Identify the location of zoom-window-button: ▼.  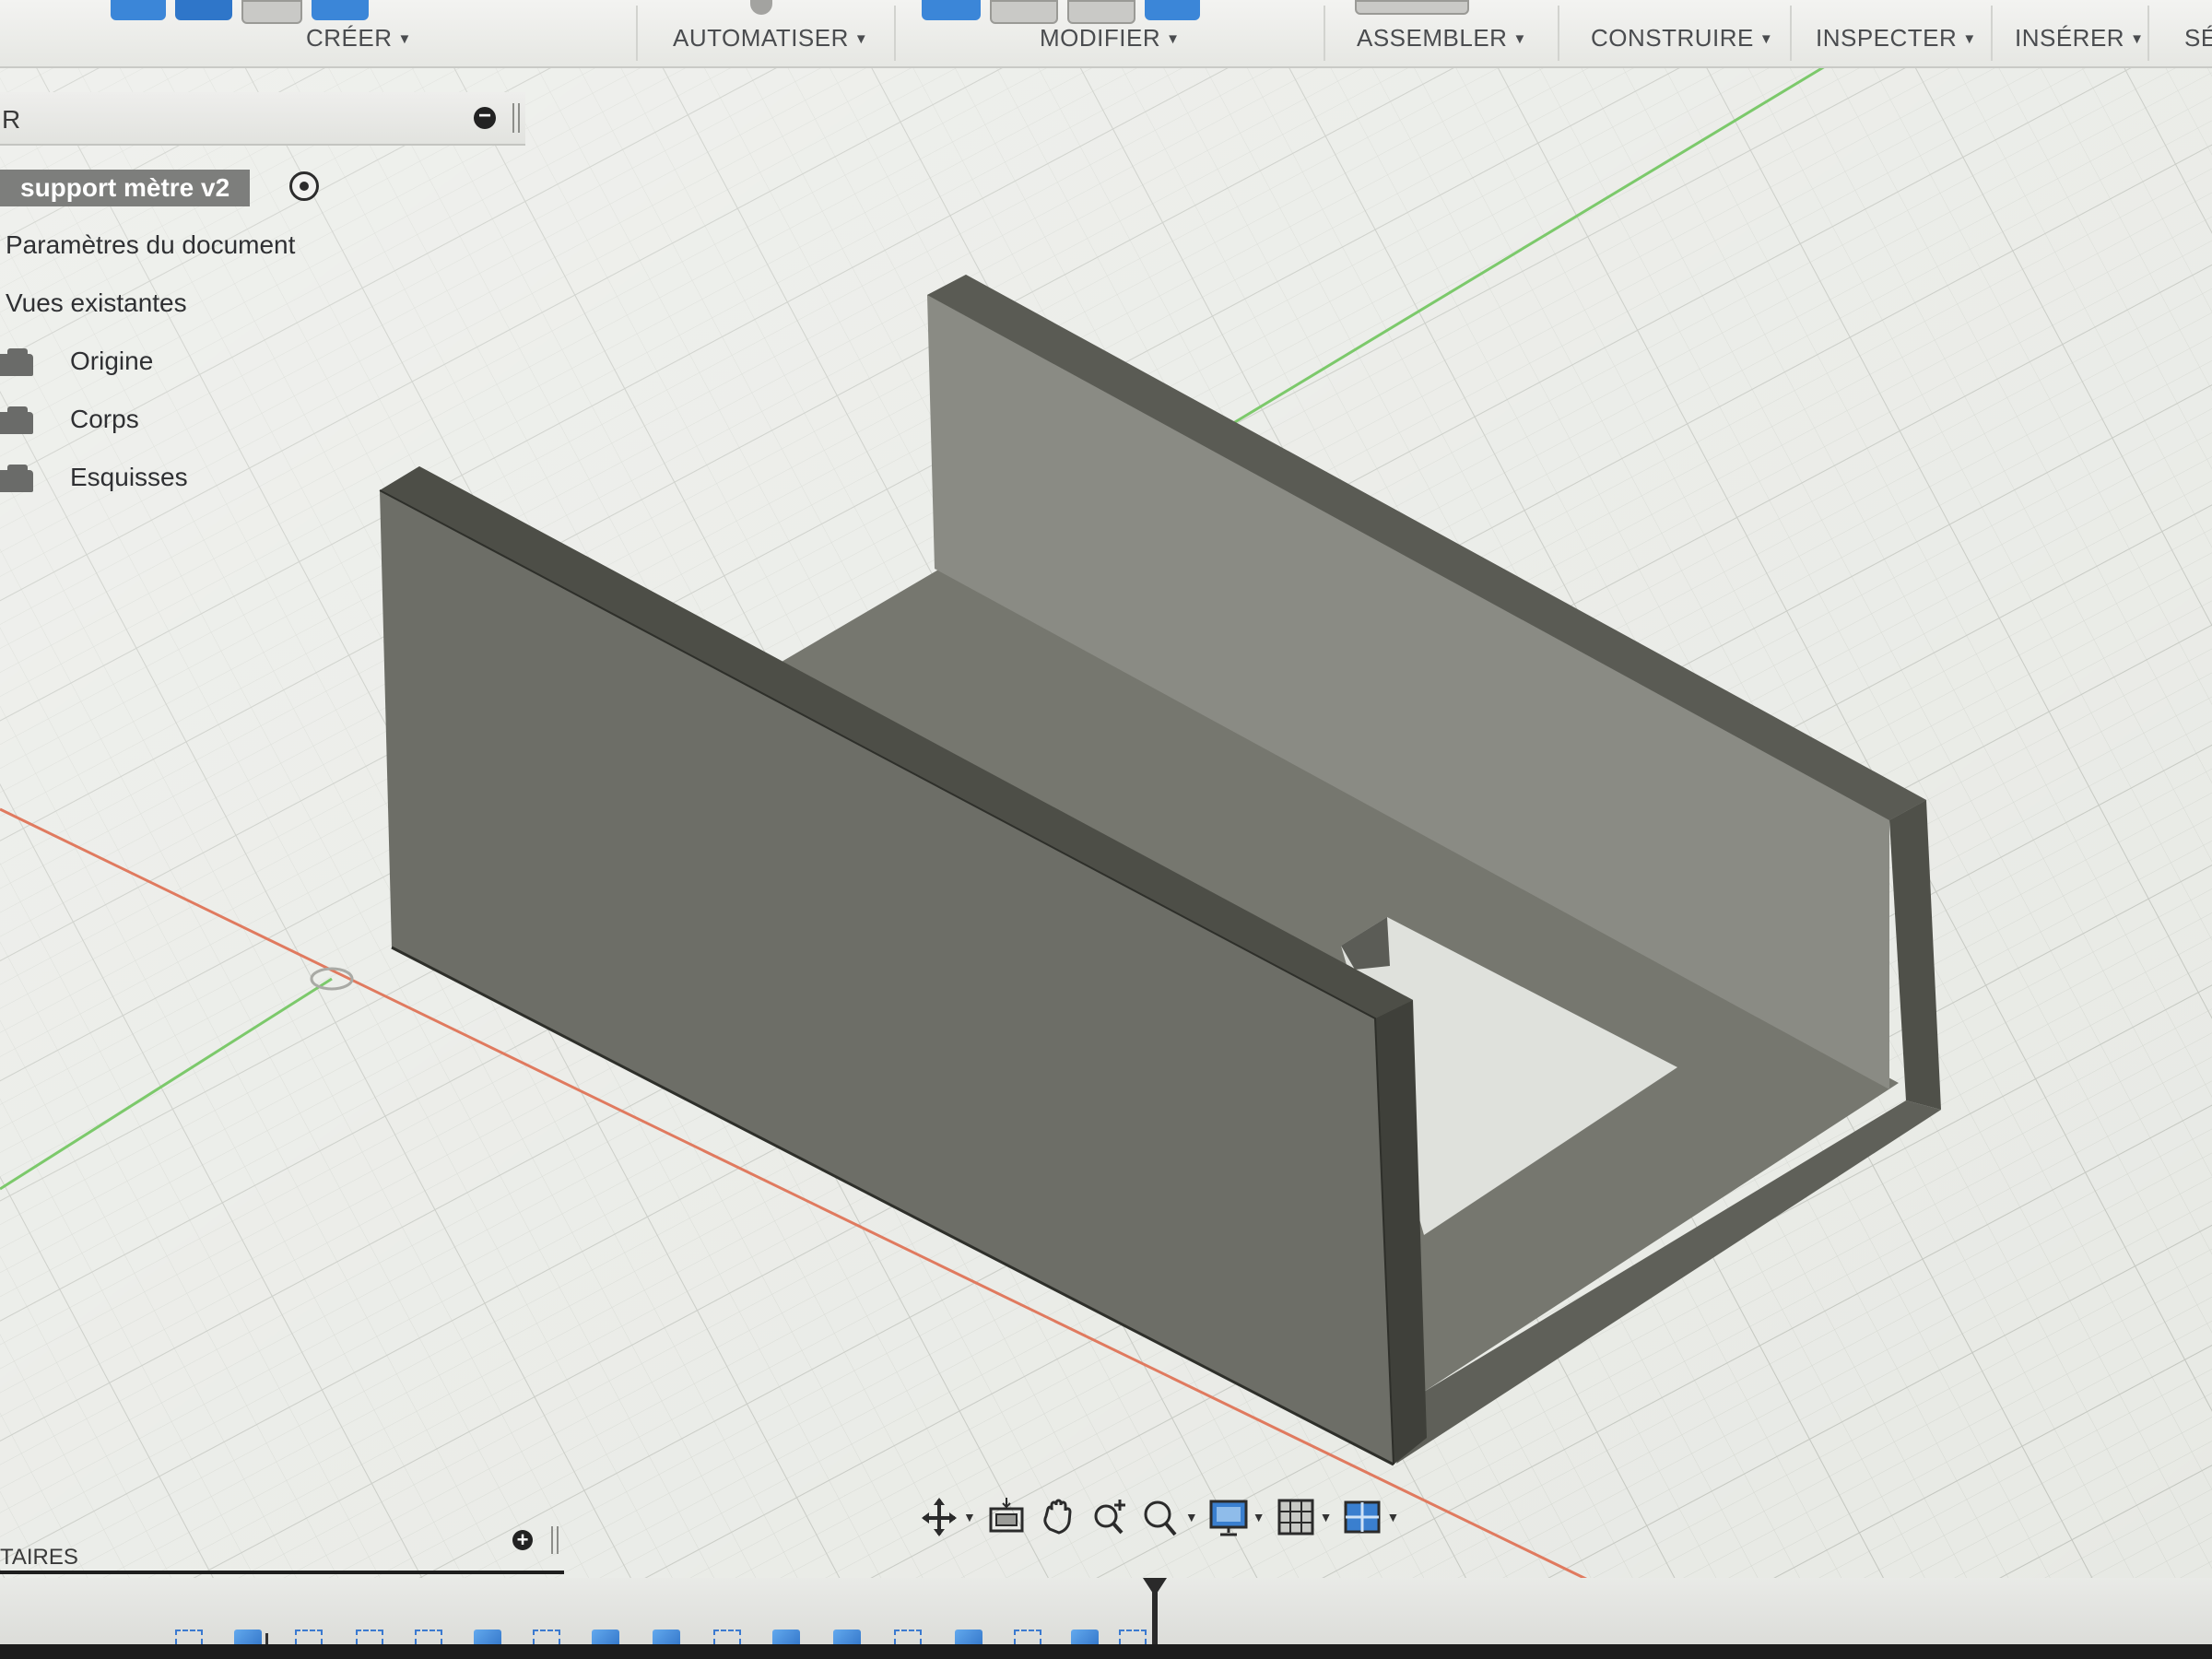
(1169, 1517).